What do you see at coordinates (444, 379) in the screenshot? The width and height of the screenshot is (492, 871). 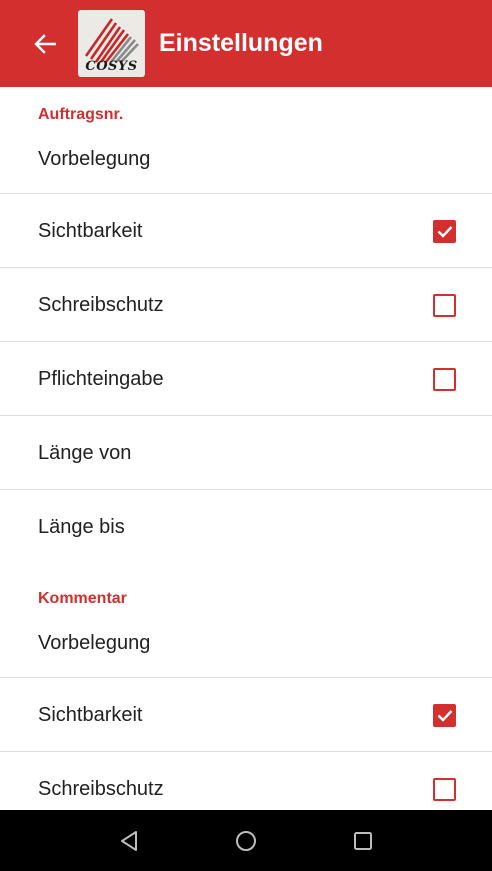 I see `pflichteingabe-checkbox` at bounding box center [444, 379].